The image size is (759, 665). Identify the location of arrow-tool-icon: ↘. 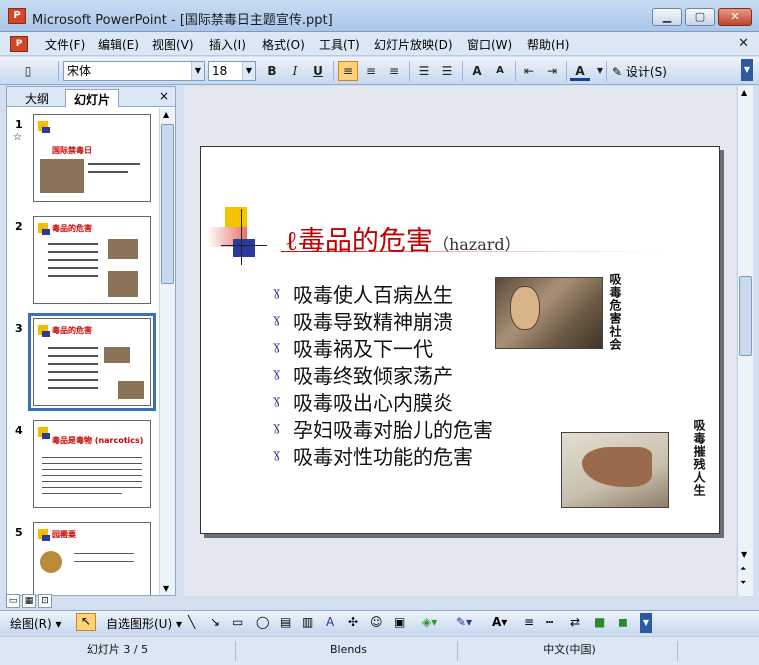
(215, 622).